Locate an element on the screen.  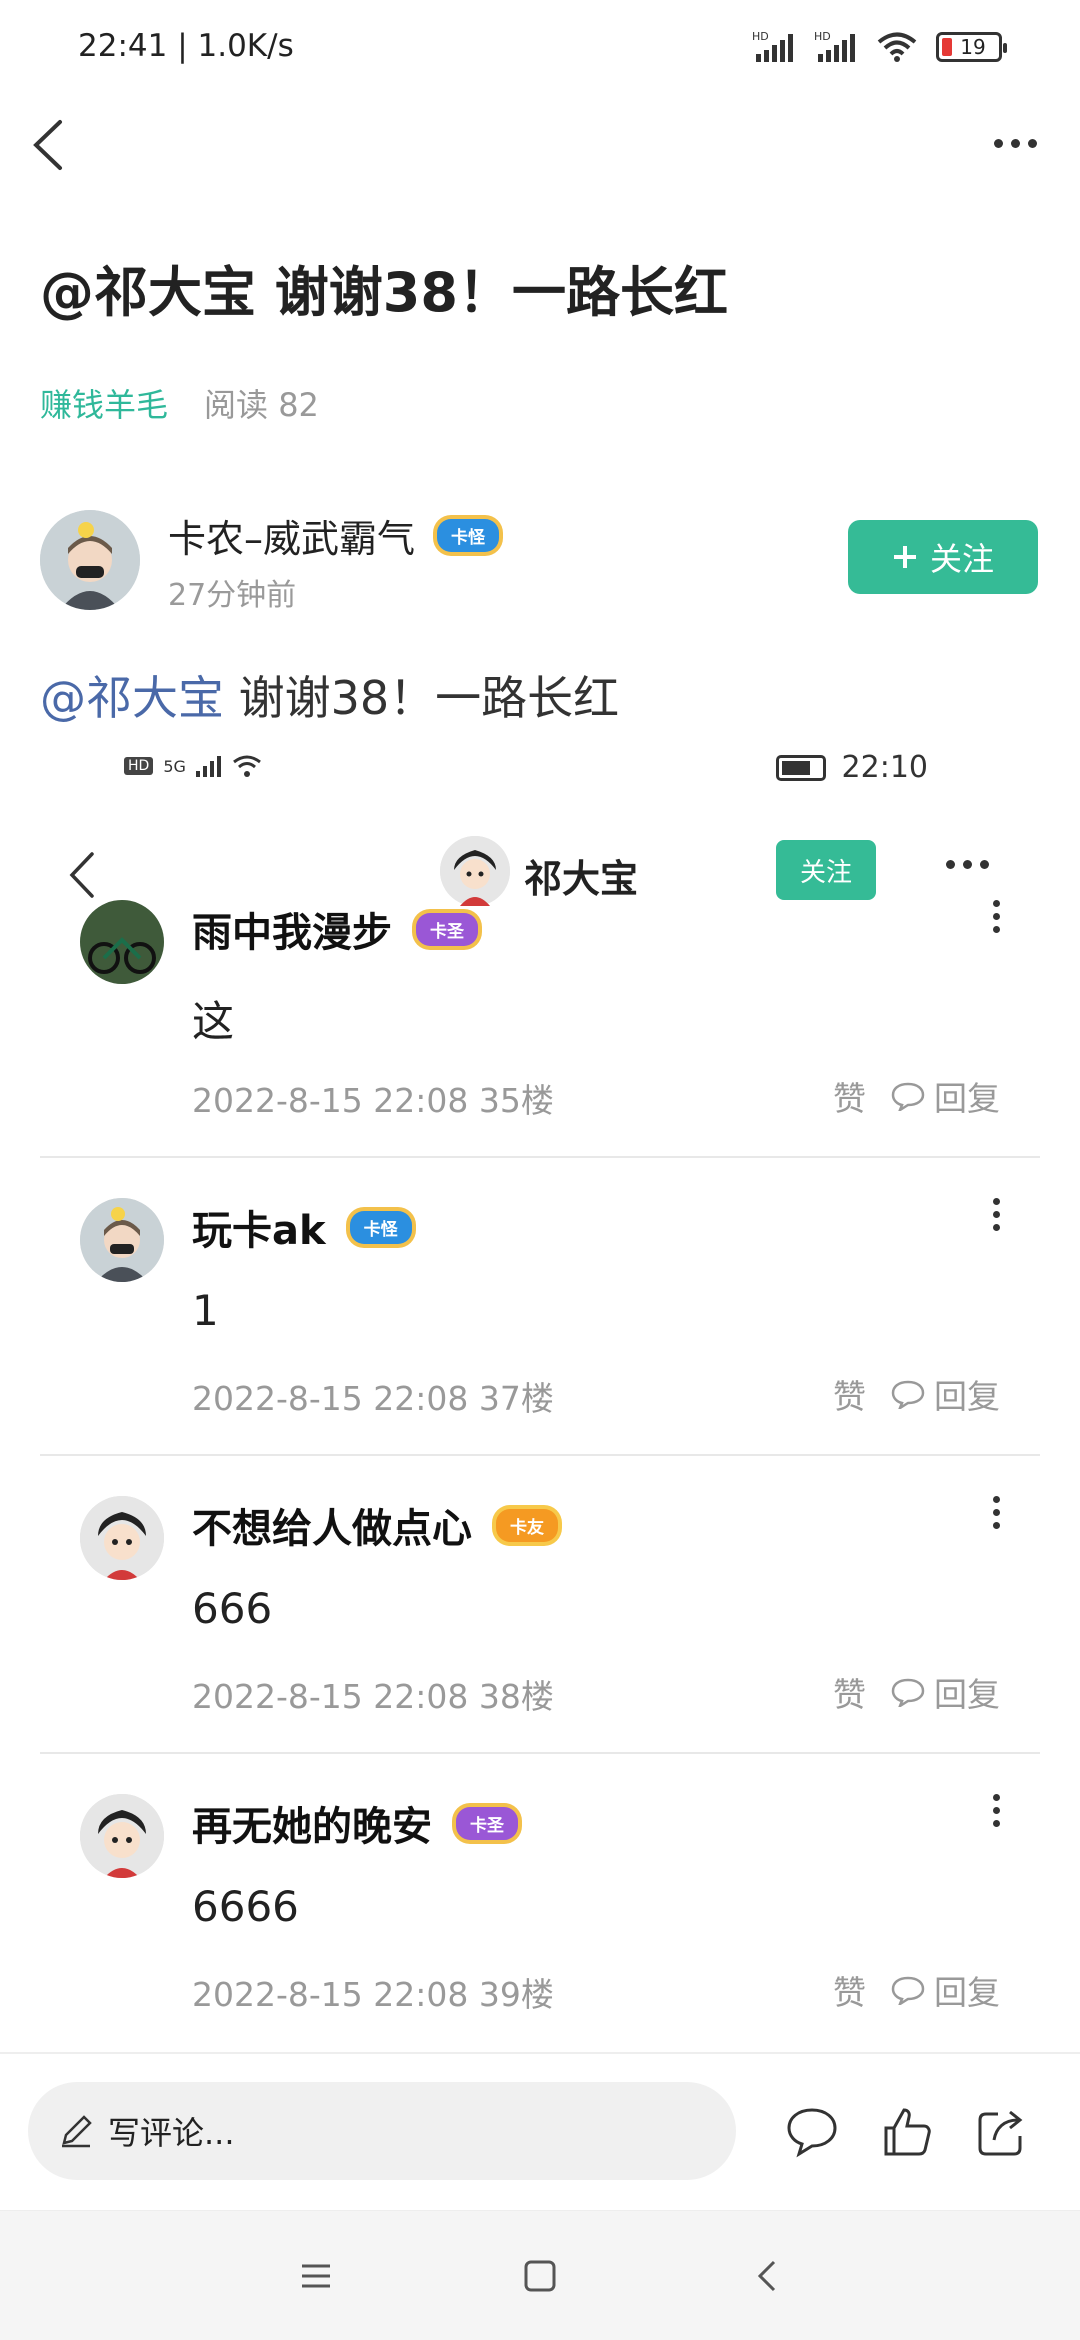
comment-author: 玩卡ak 卡怪 is located at coordinates (302, 1227).